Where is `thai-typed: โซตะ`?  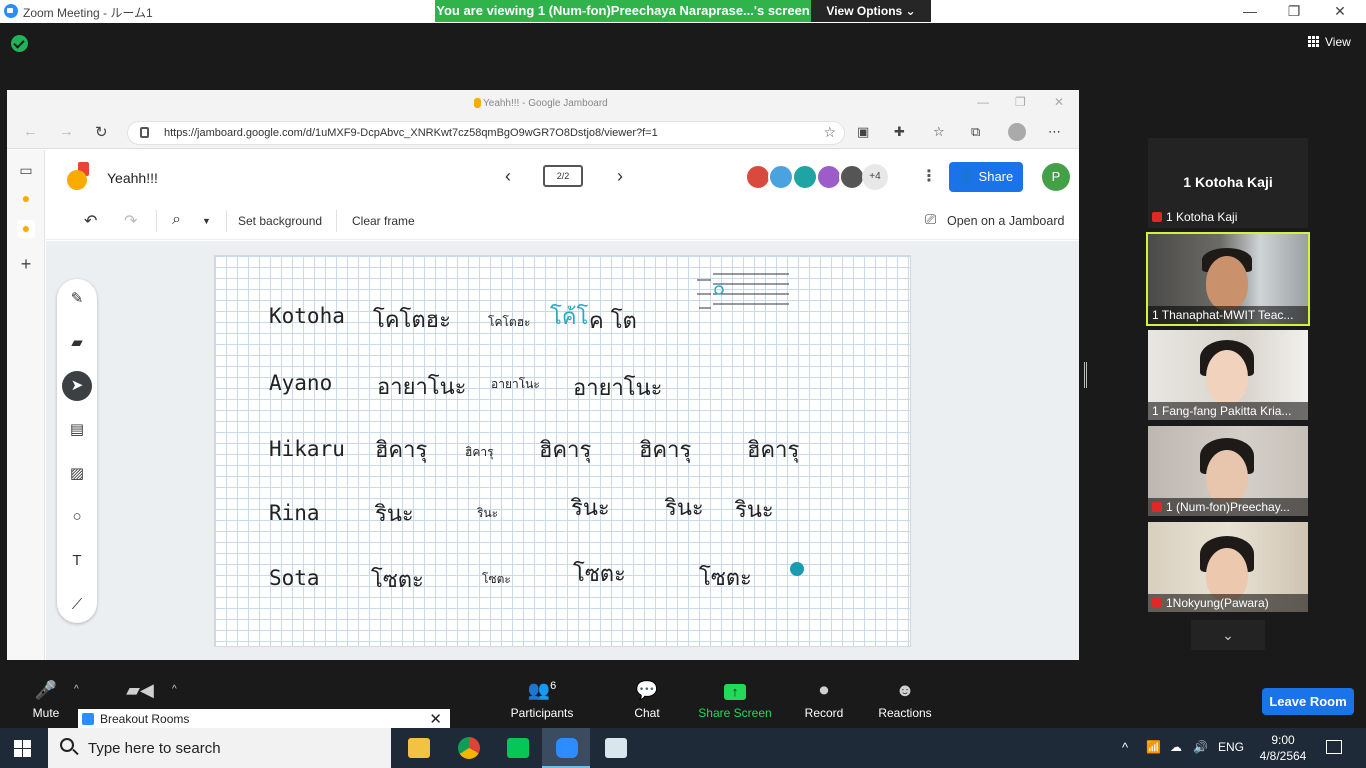 thai-typed: โซตะ is located at coordinates (496, 579).